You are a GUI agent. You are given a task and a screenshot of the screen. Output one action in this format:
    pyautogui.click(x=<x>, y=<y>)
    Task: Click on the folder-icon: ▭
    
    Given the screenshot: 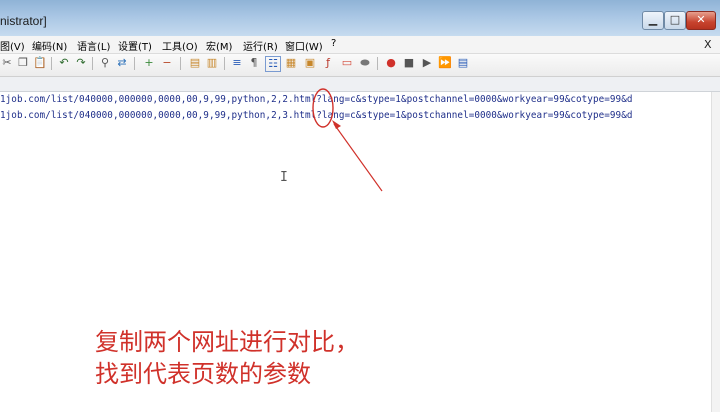 What is the action you would take?
    pyautogui.click(x=347, y=63)
    